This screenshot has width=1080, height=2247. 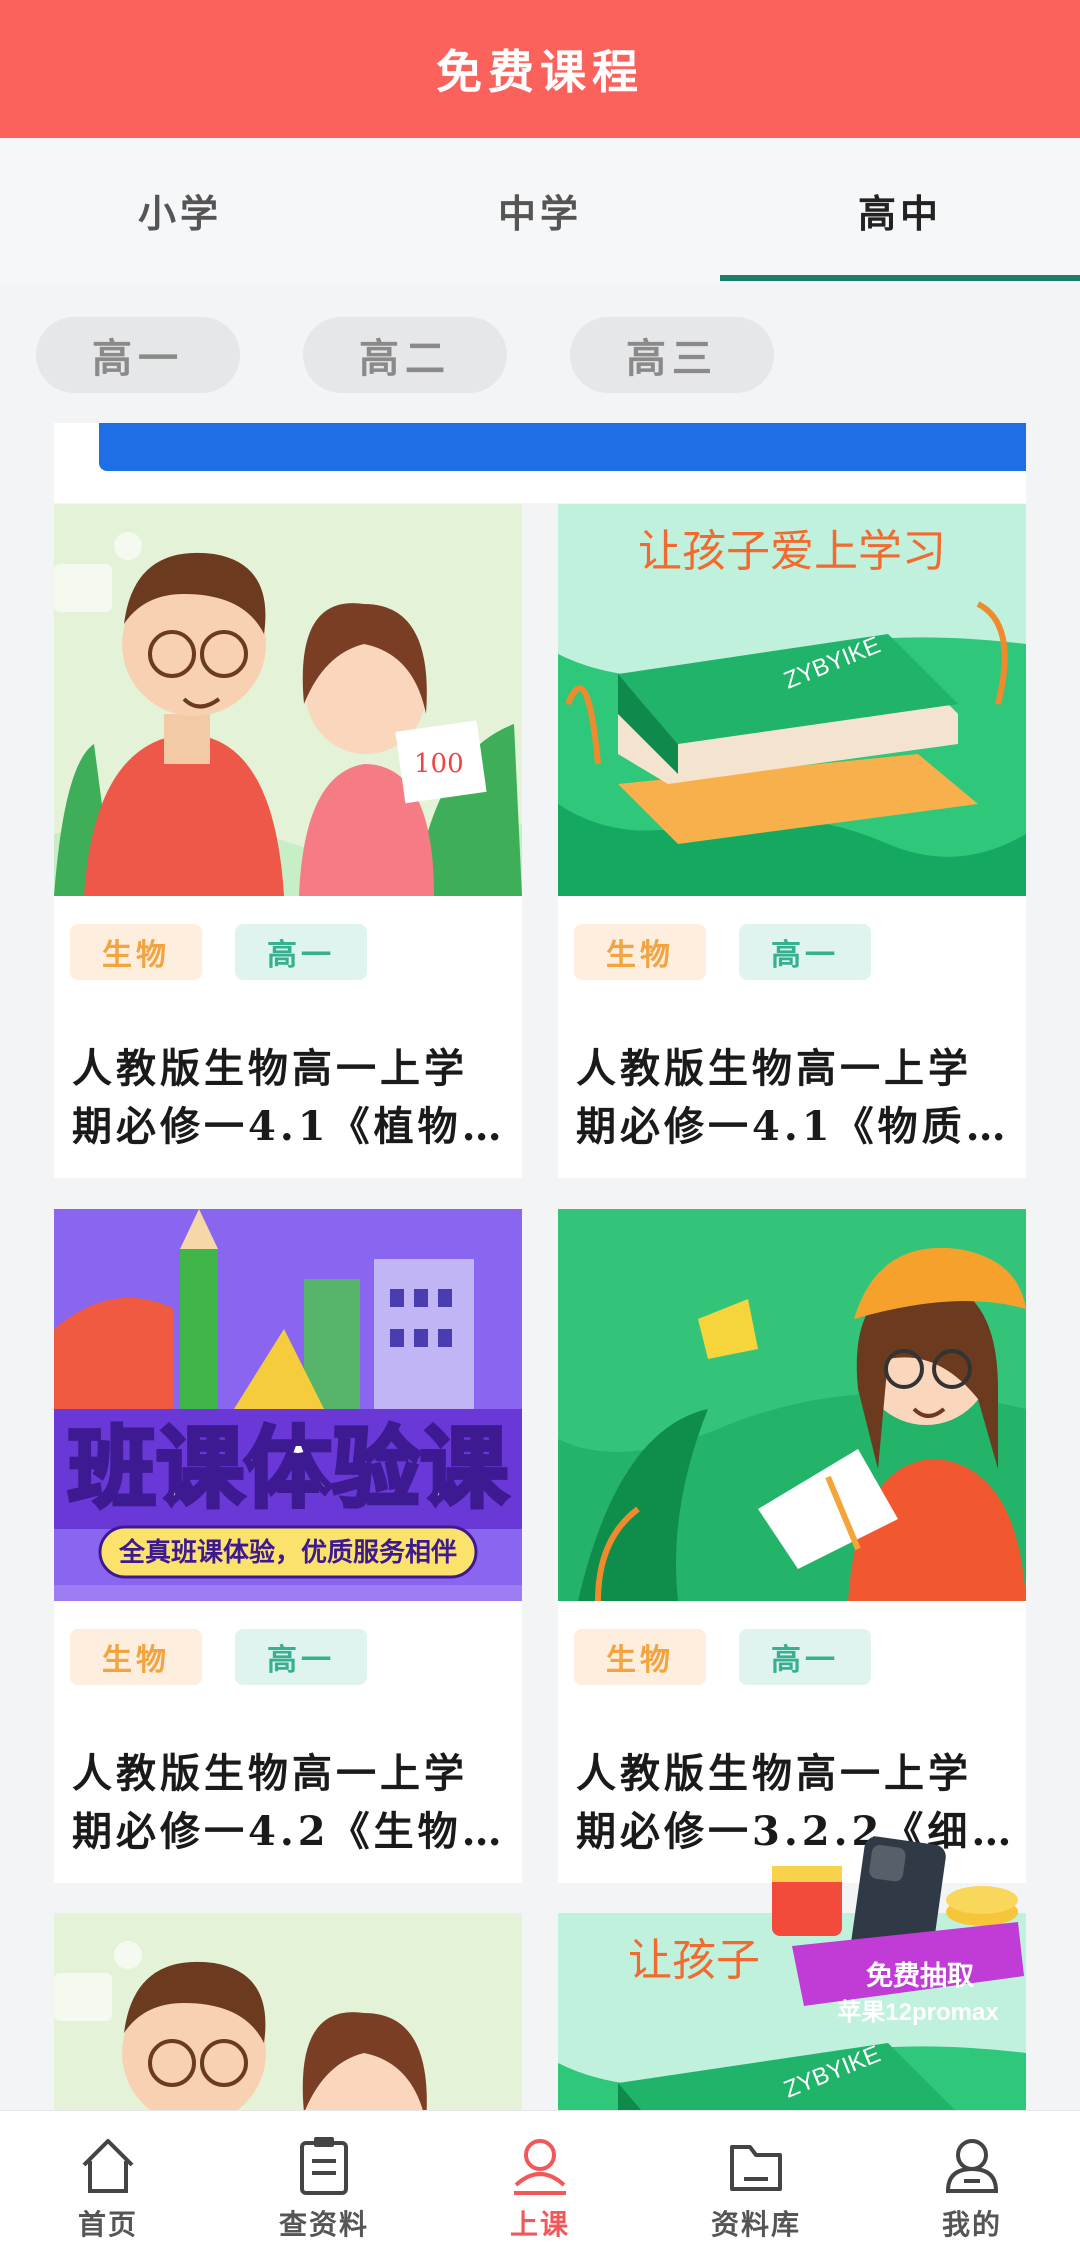 I want to click on promo-line1: 免费抽取, so click(x=920, y=1976).